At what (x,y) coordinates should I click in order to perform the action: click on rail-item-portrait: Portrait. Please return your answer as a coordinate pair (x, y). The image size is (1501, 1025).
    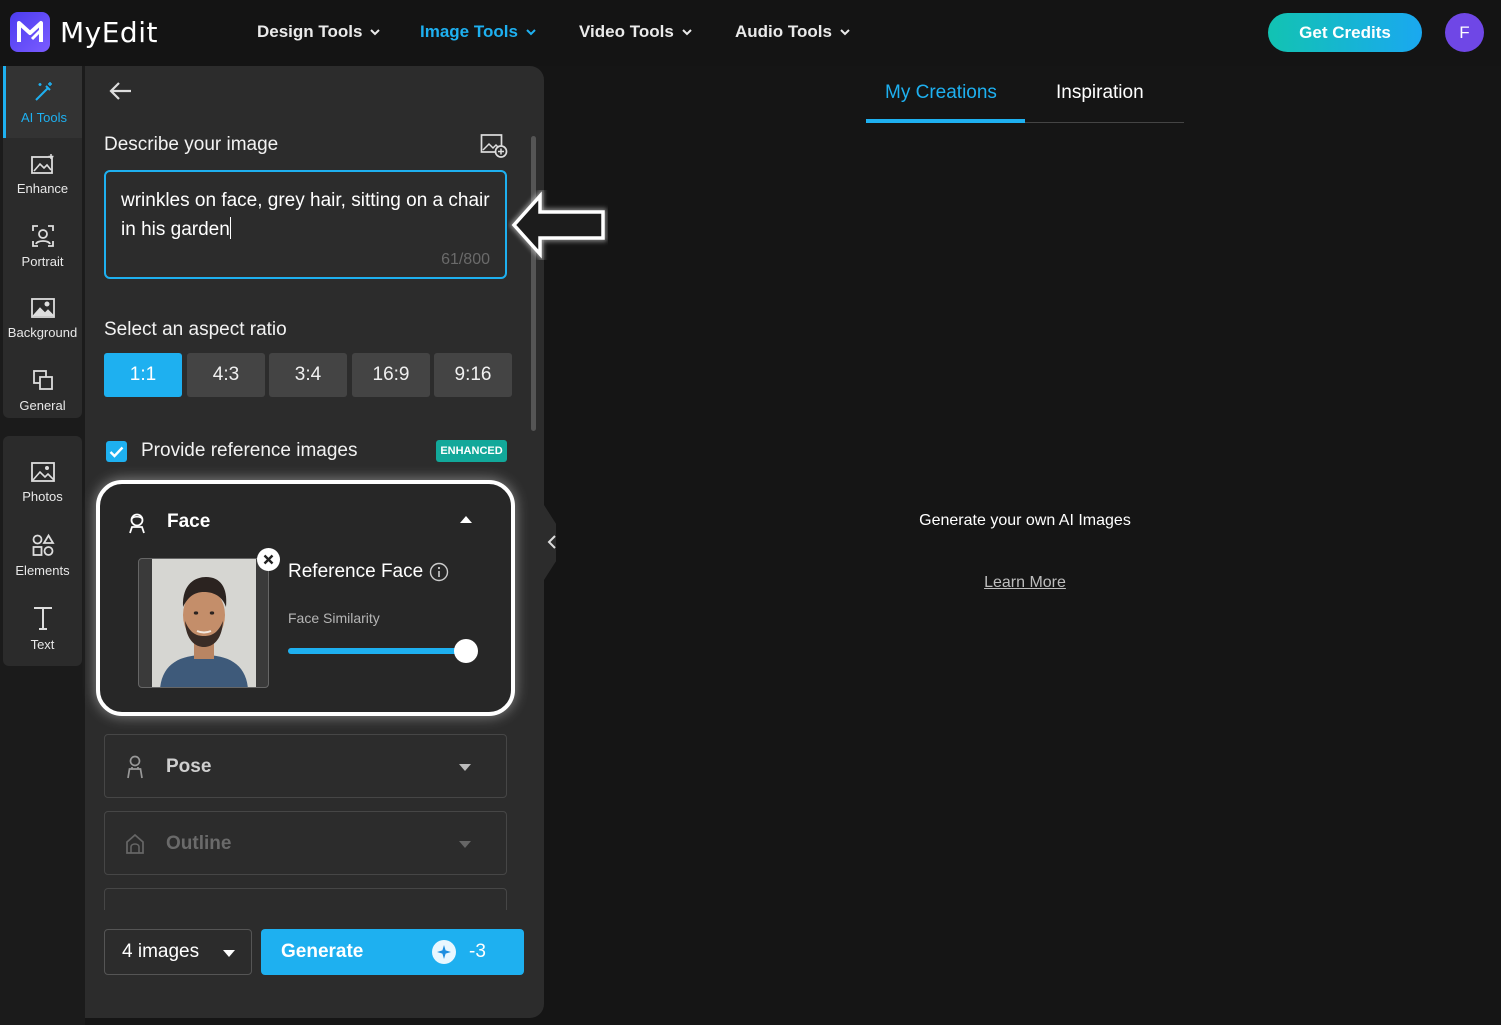
    Looking at the image, I should click on (42, 246).